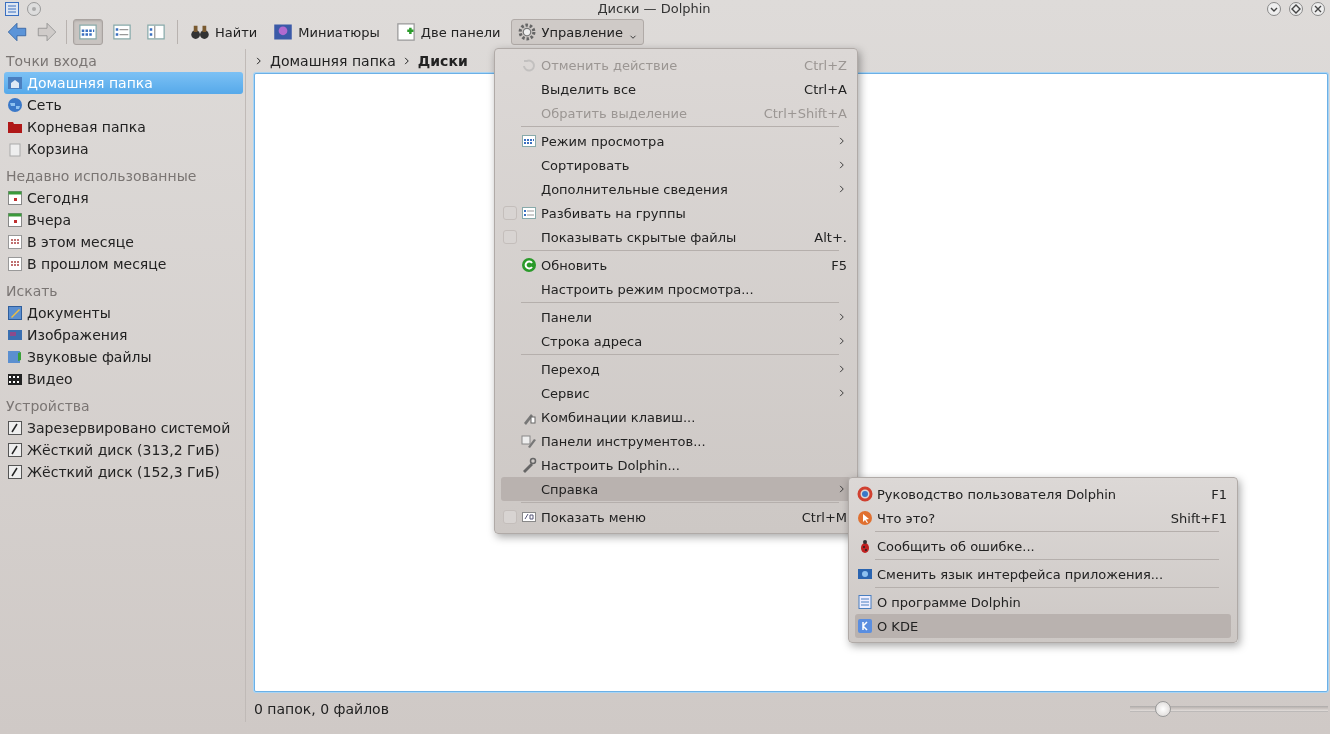  I want to click on sidebar-item: Изображения, so click(123, 335).